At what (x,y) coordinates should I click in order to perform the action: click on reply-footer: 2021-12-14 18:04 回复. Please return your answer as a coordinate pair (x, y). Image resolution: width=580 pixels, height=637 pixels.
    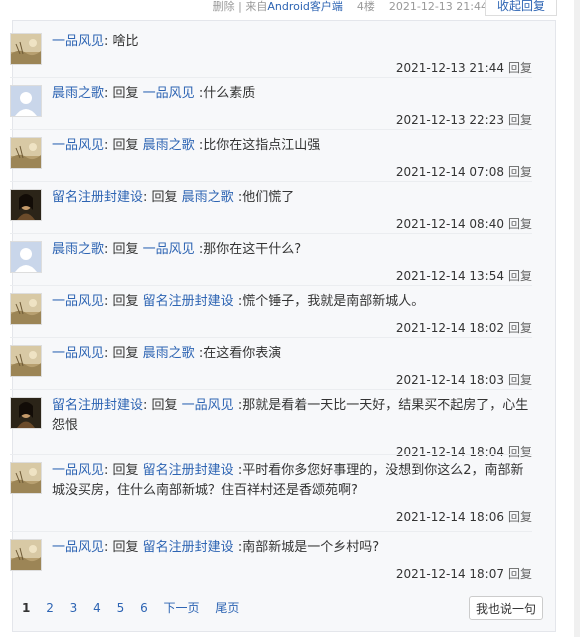
    Looking at the image, I should click on (464, 451).